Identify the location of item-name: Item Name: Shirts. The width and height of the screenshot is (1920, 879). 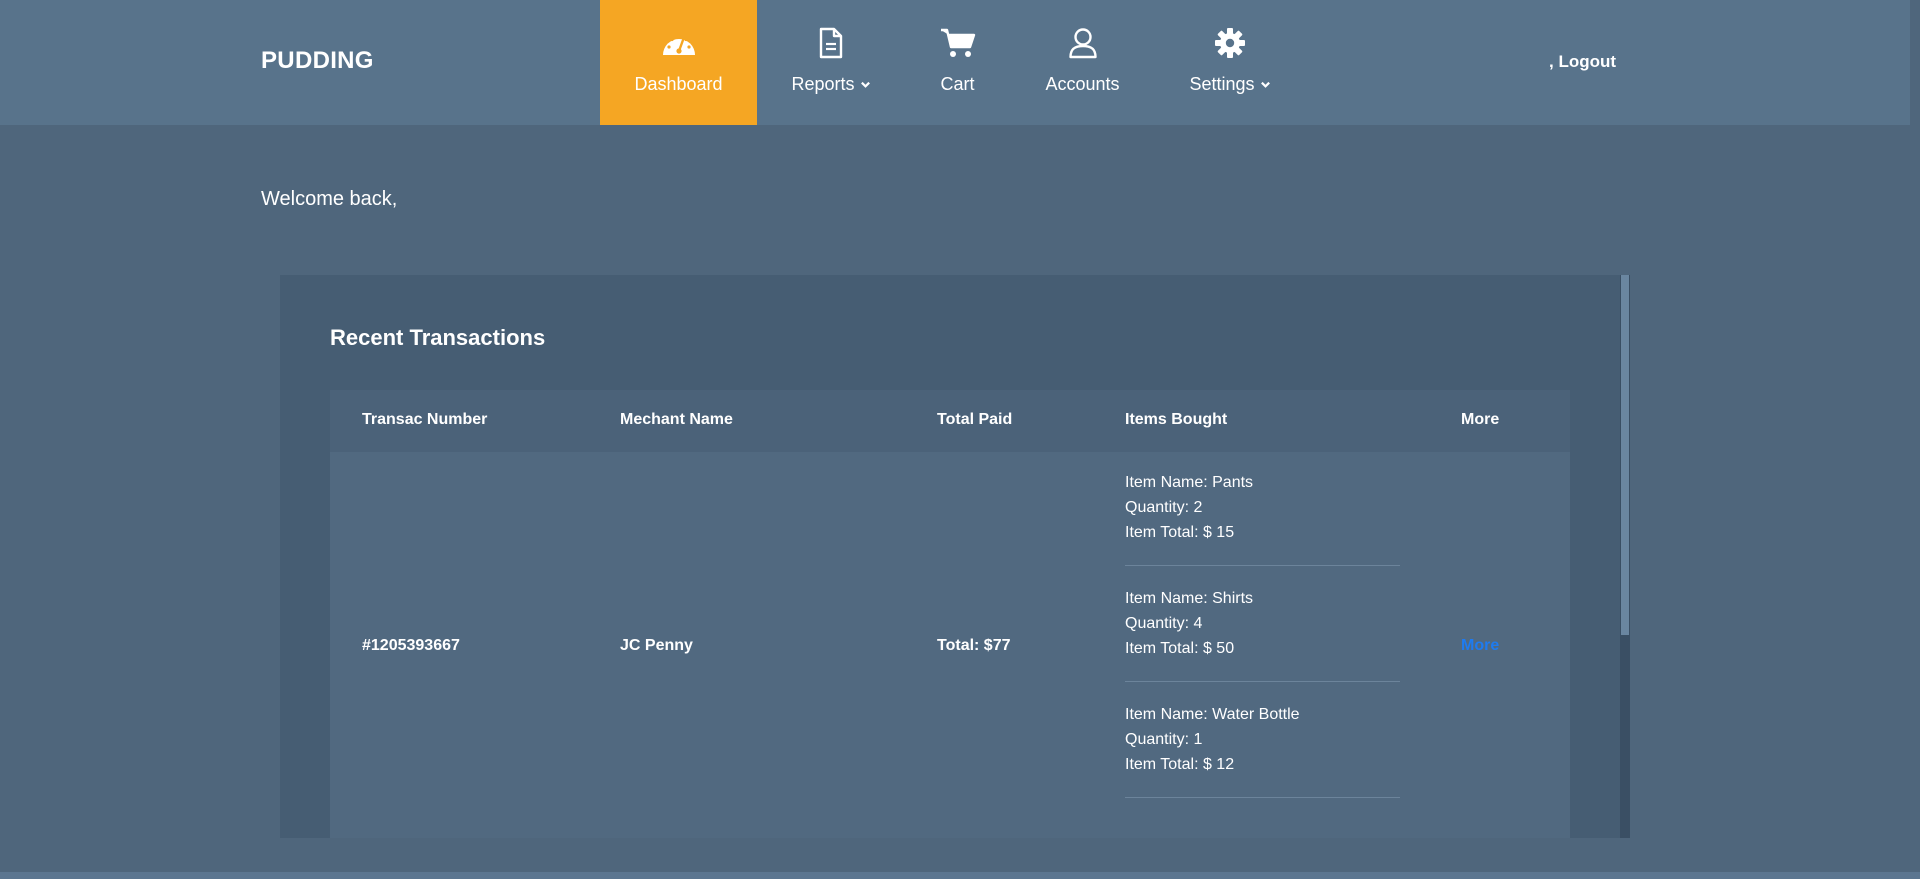
(1189, 598).